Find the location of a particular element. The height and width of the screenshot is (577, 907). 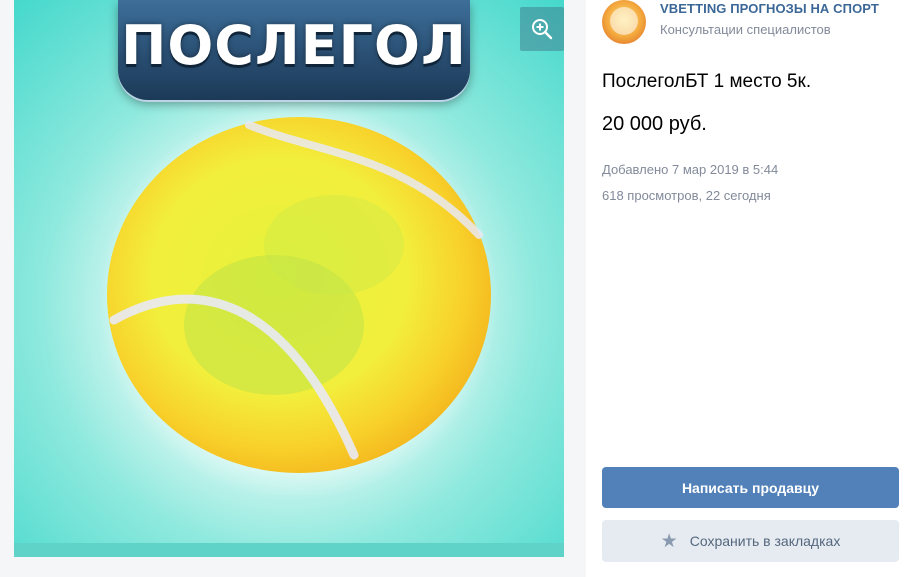

save-bookmark-button: ★ Сохранить в закладках is located at coordinates (750, 541).